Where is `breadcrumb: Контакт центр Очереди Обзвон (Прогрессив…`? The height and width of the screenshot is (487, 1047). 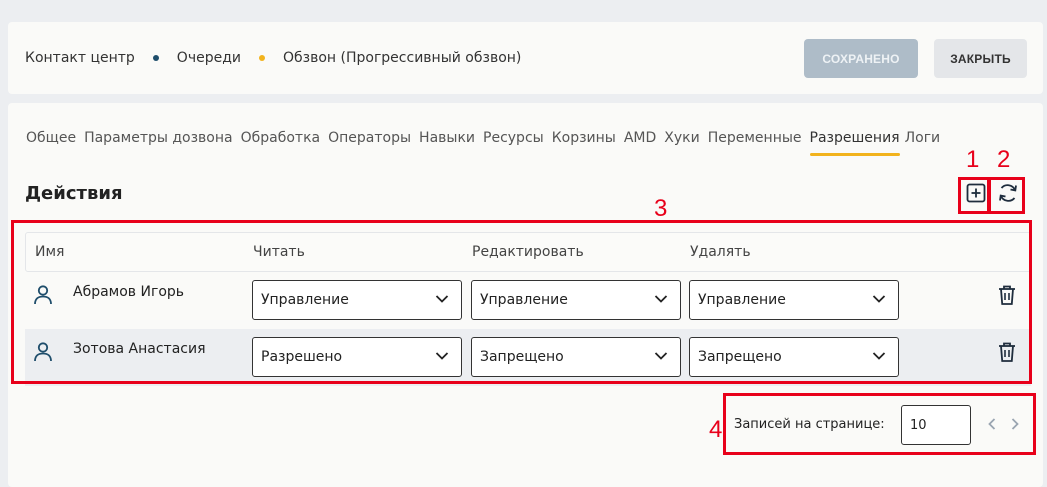 breadcrumb: Контакт центр Очереди Обзвон (Прогрессив… is located at coordinates (273, 58).